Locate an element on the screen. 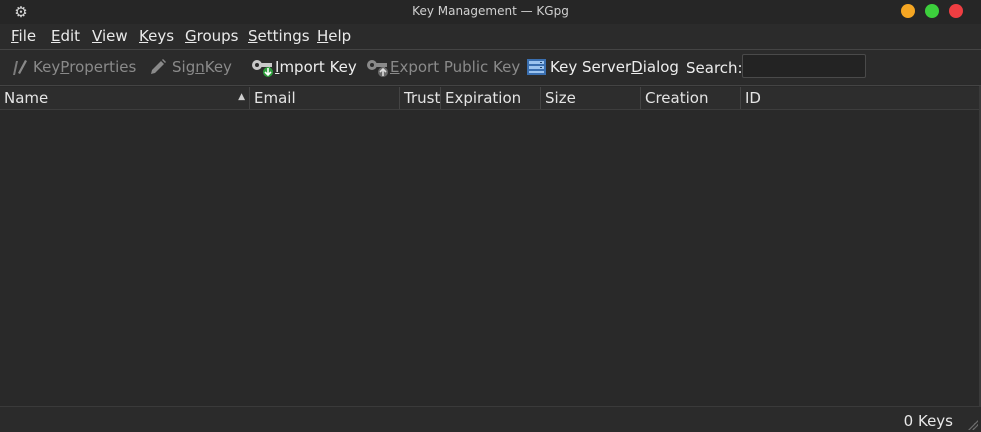 Image resolution: width=981 pixels, height=432 pixels. column-header-id: ID is located at coordinates (860, 98).